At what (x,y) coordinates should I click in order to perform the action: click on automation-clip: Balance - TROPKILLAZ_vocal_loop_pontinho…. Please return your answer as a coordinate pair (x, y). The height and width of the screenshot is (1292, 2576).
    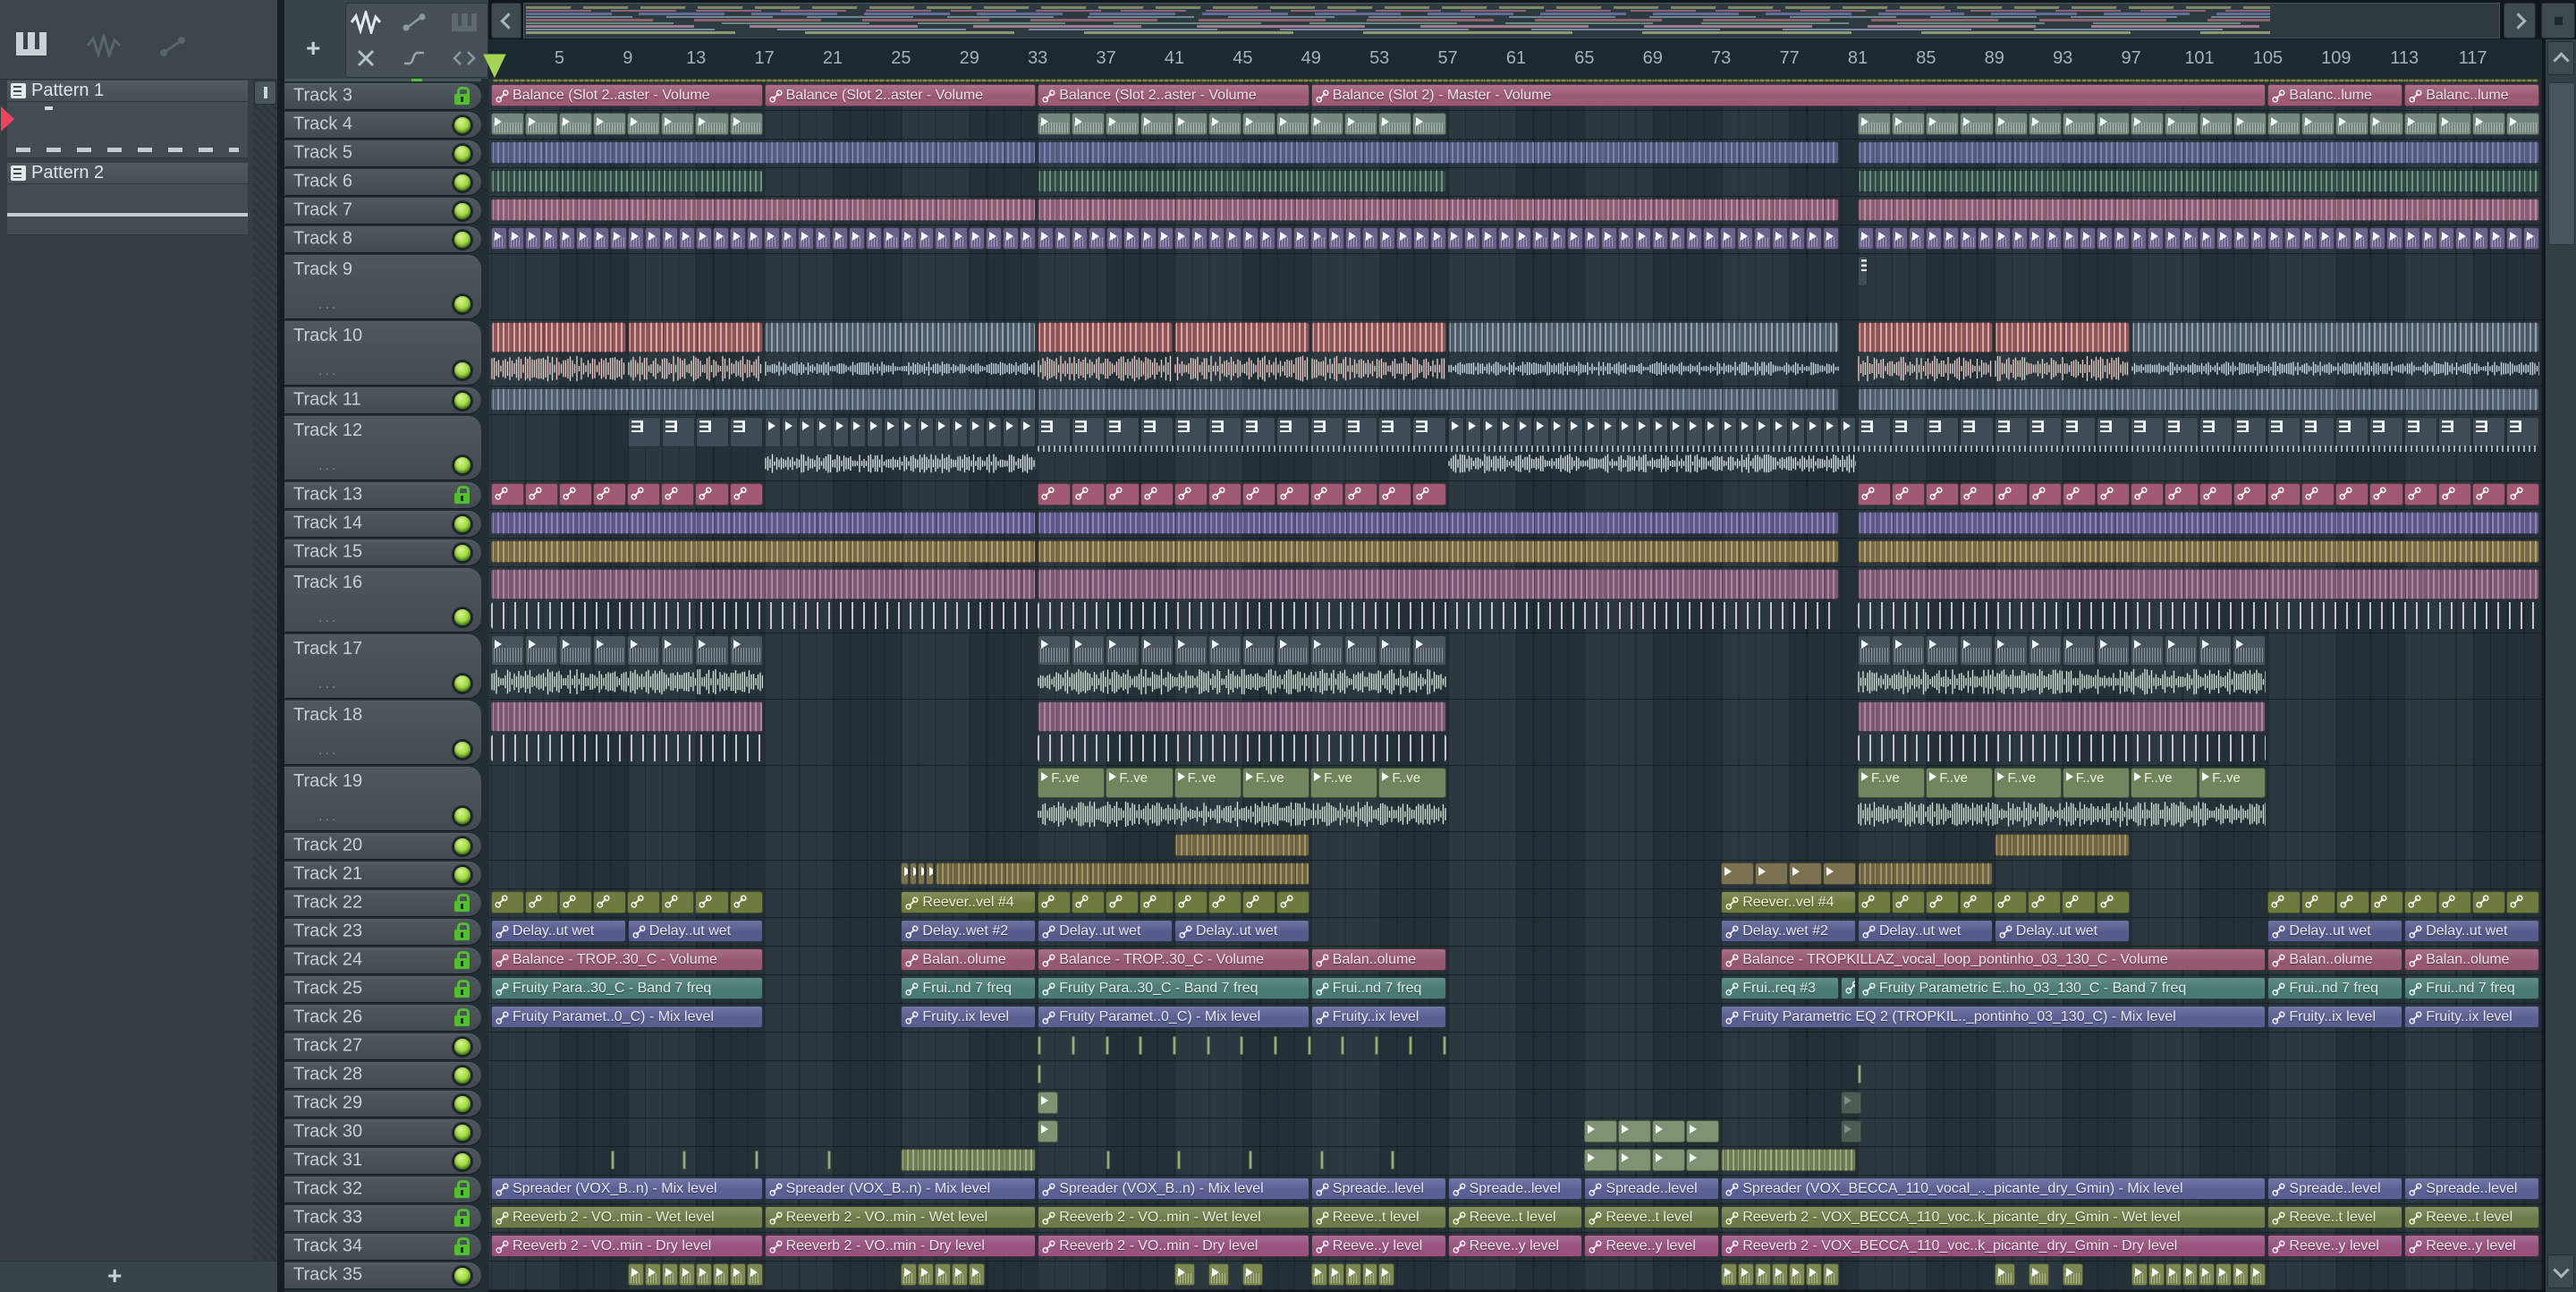
    Looking at the image, I should click on (1994, 960).